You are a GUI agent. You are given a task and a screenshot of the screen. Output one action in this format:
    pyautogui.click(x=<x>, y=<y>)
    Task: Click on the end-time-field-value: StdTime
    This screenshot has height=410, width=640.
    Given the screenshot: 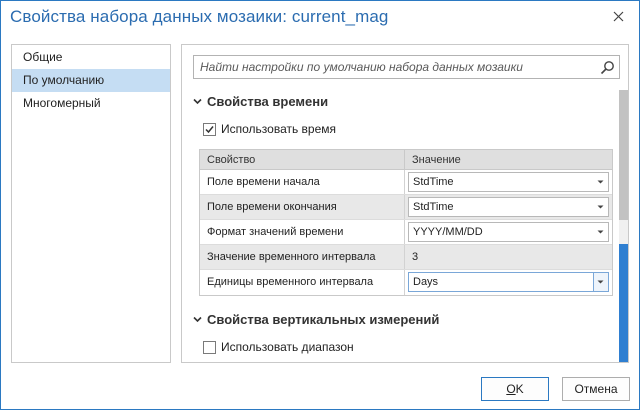 What is the action you would take?
    pyautogui.click(x=433, y=207)
    